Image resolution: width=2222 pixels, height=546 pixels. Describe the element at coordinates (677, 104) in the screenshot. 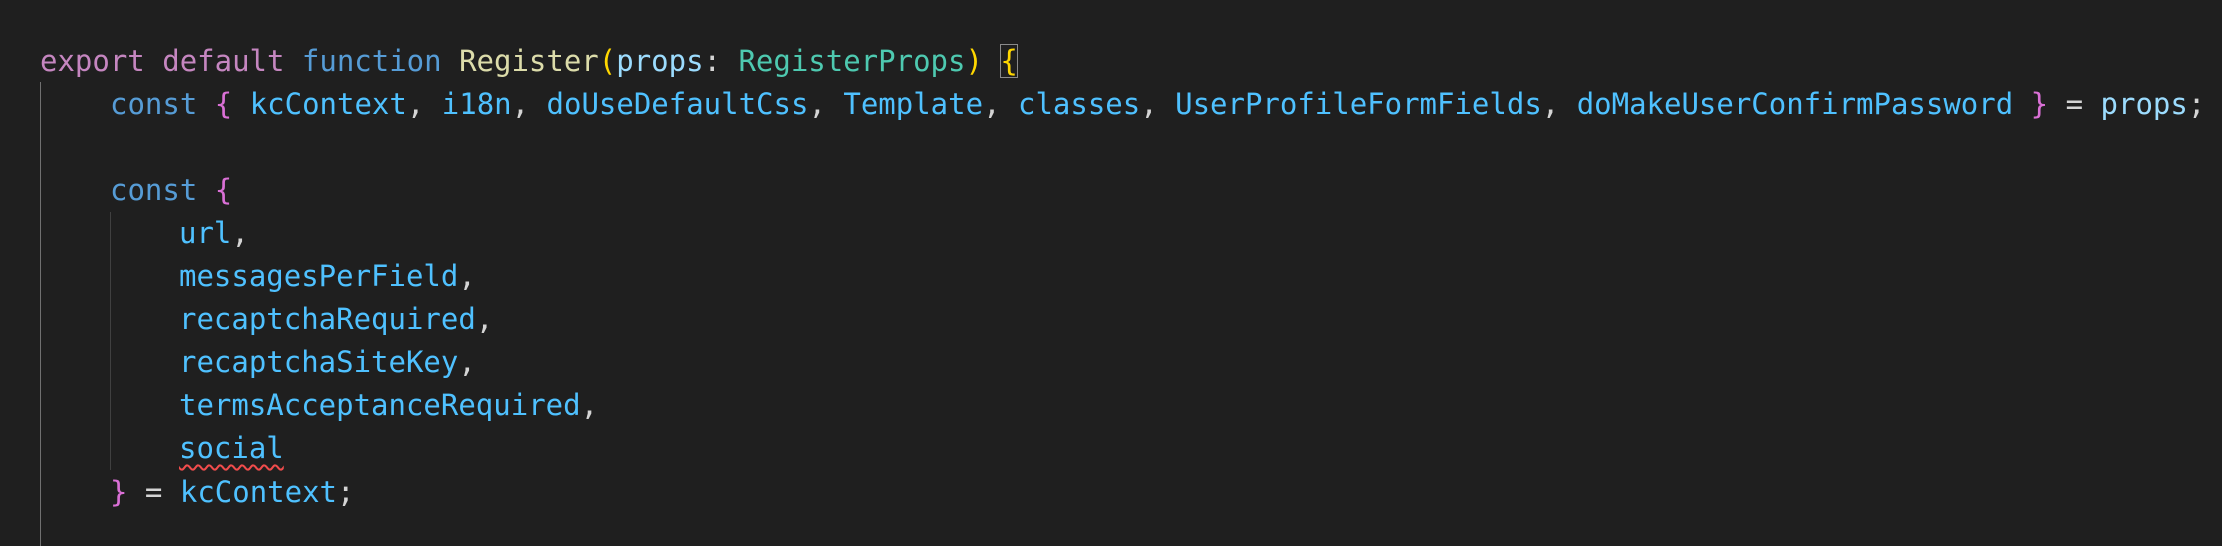

I see `identifier-douse-defaultcss: doUseDefaultCss` at that location.